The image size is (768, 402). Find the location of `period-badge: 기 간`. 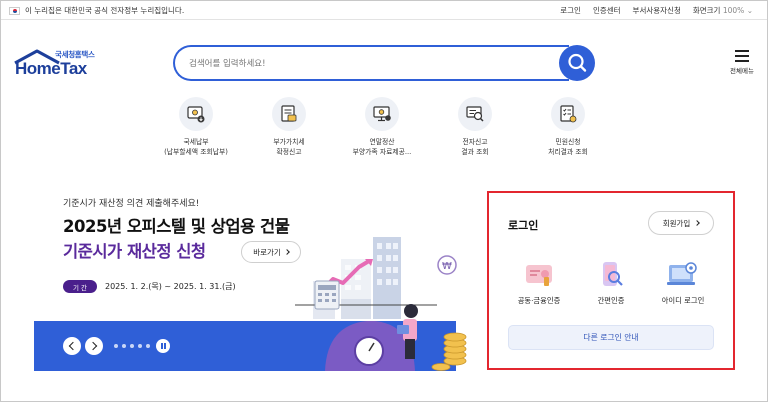

period-badge: 기 간 is located at coordinates (80, 286).